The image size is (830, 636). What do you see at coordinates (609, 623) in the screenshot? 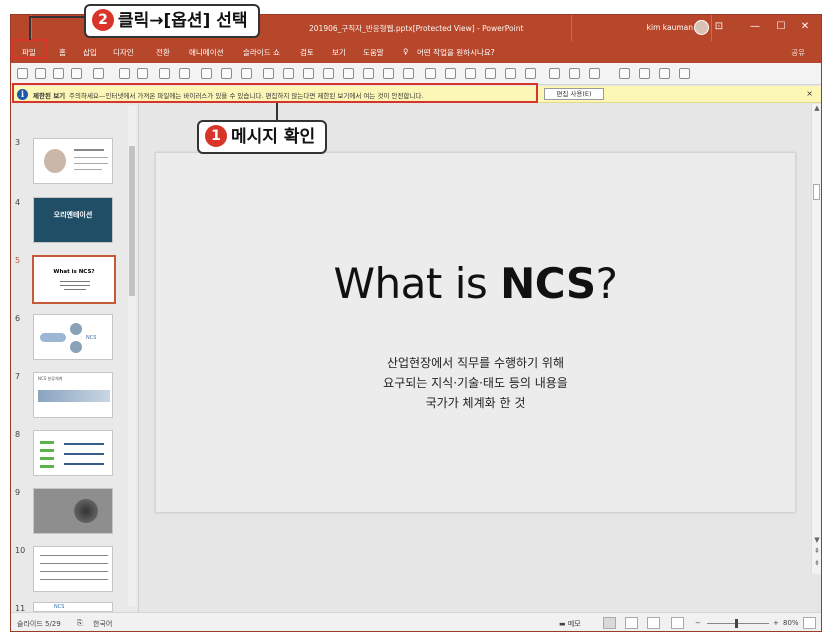
I see `normal-view-icon` at bounding box center [609, 623].